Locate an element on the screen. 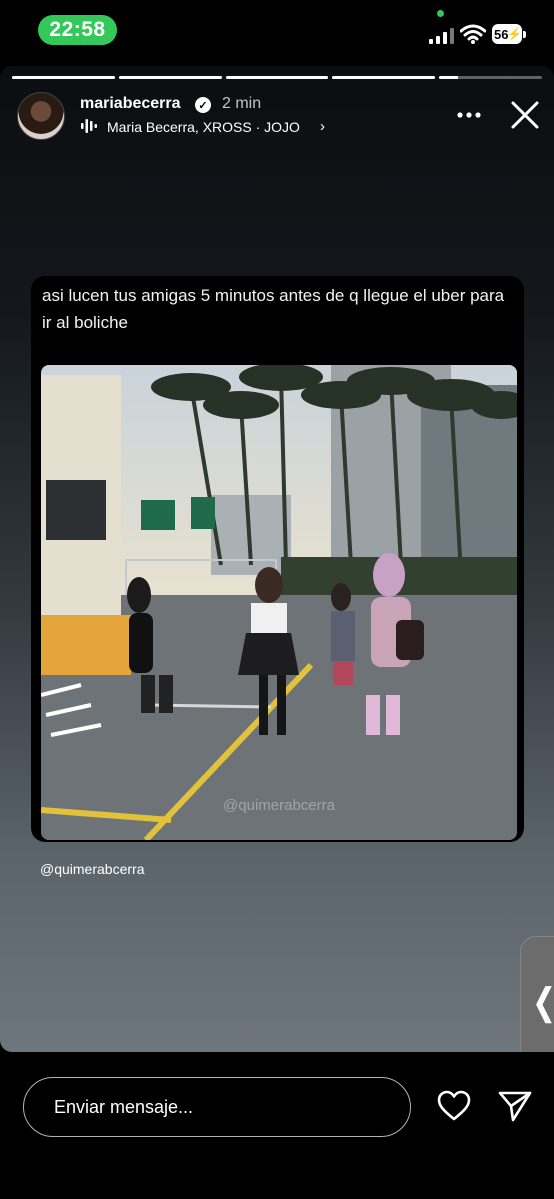  avatar is located at coordinates (41, 116).